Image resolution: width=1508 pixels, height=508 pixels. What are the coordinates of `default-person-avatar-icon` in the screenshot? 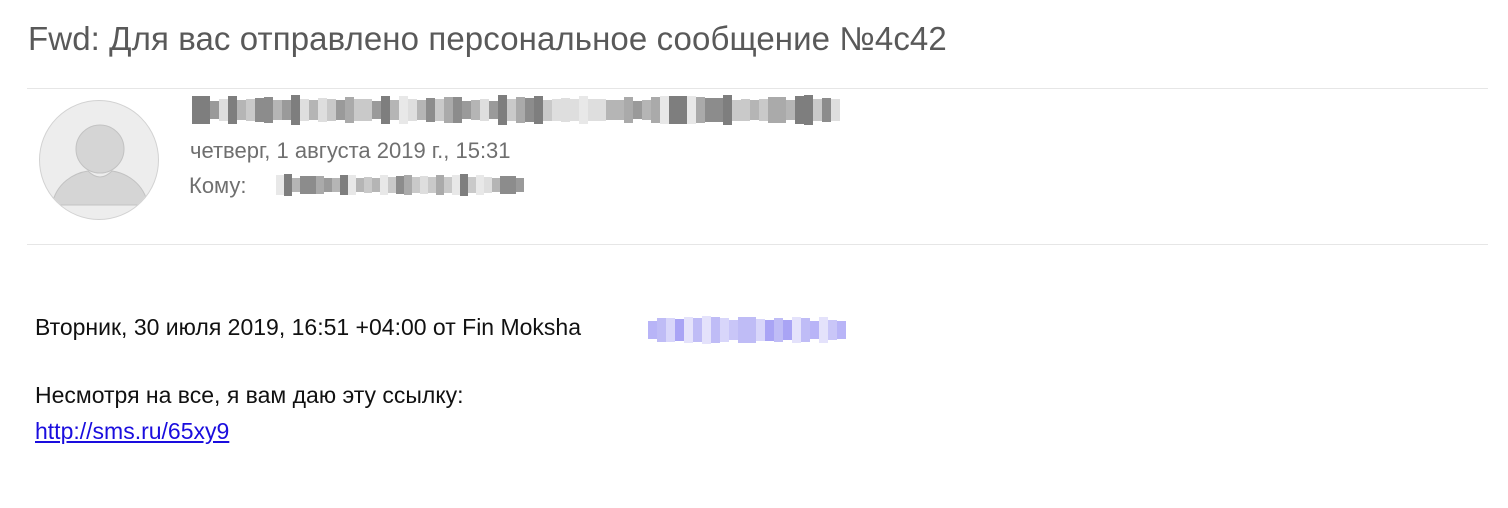 It's located at (99, 160).